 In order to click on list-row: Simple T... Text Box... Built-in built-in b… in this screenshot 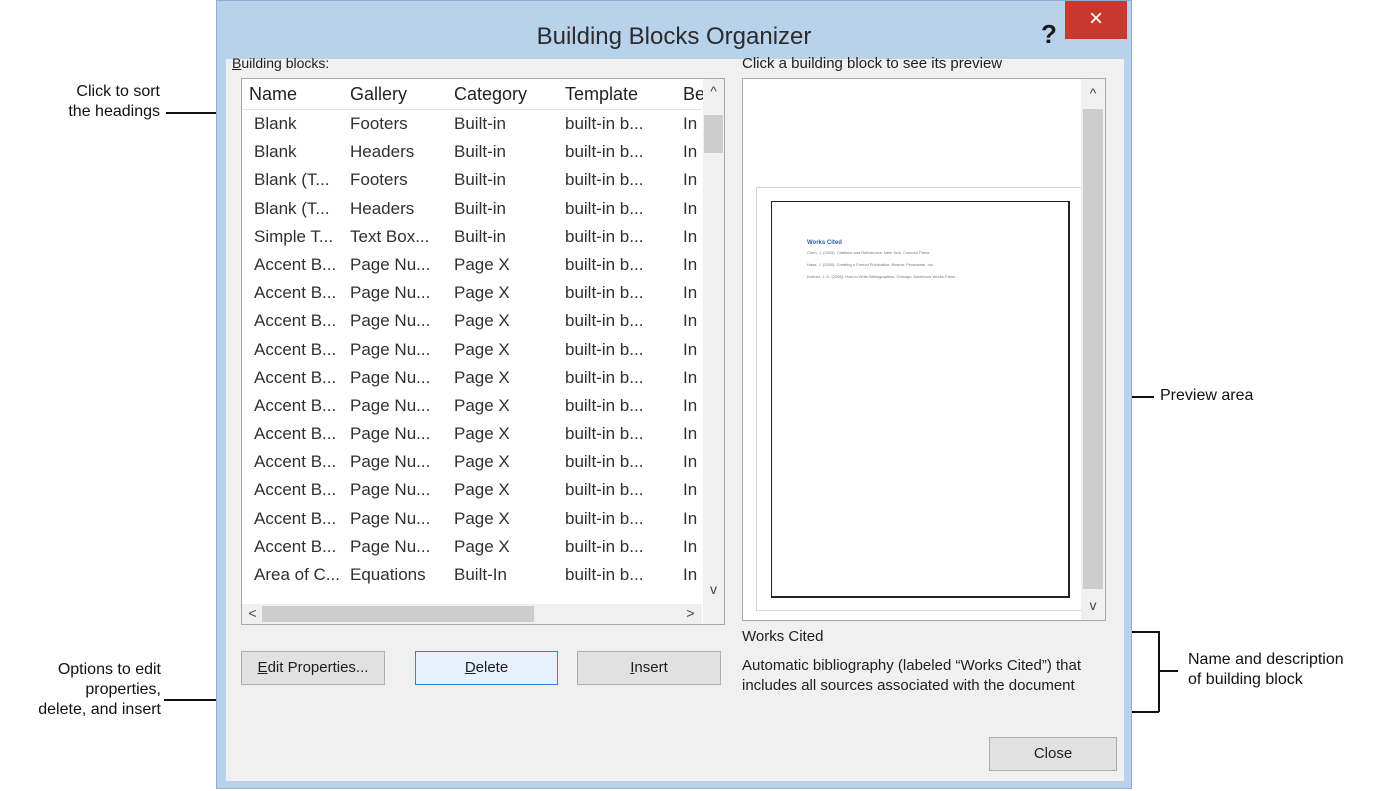, I will do `click(472, 237)`.